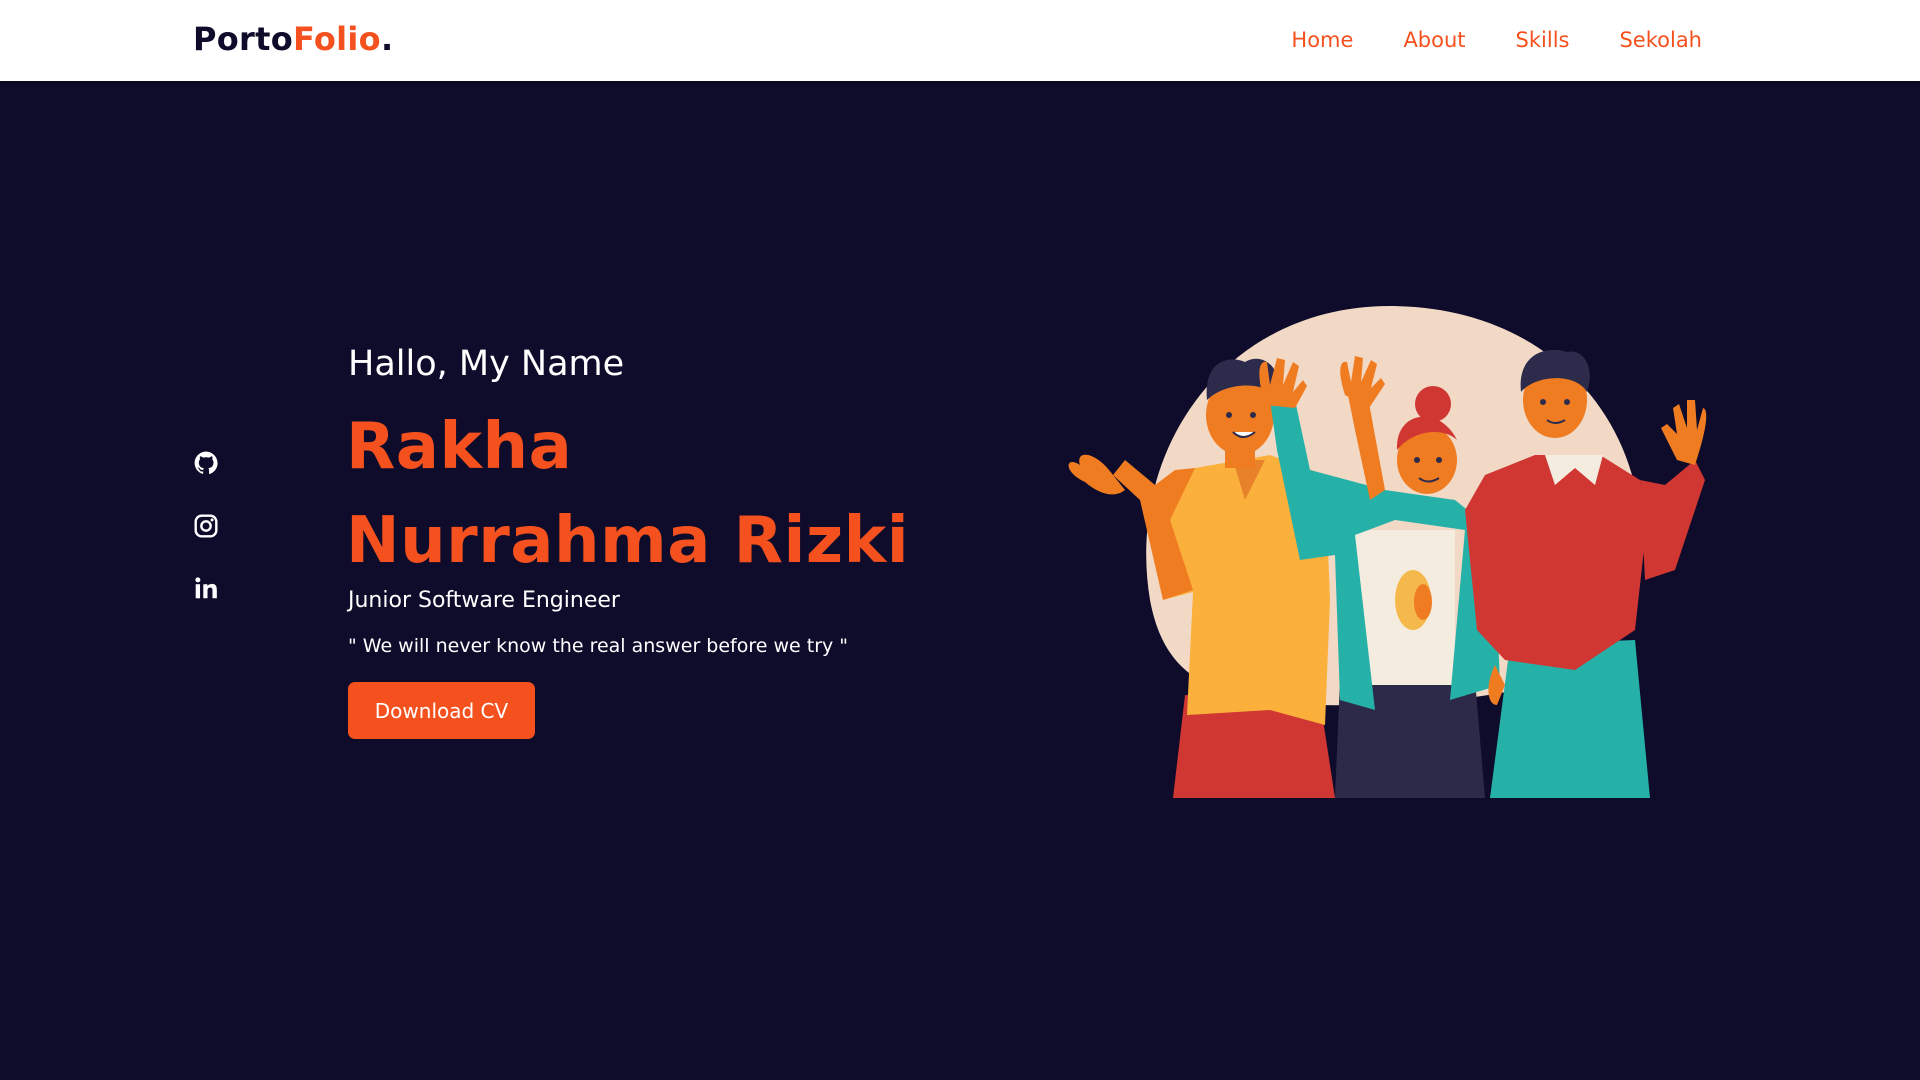 The image size is (1920, 1080). What do you see at coordinates (1322, 40) in the screenshot?
I see `nav-home: Home` at bounding box center [1322, 40].